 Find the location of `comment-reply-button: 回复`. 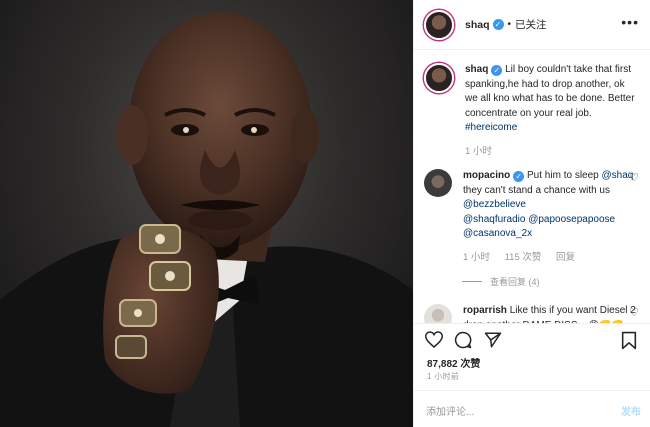

comment-reply-button: 回复 is located at coordinates (565, 257).